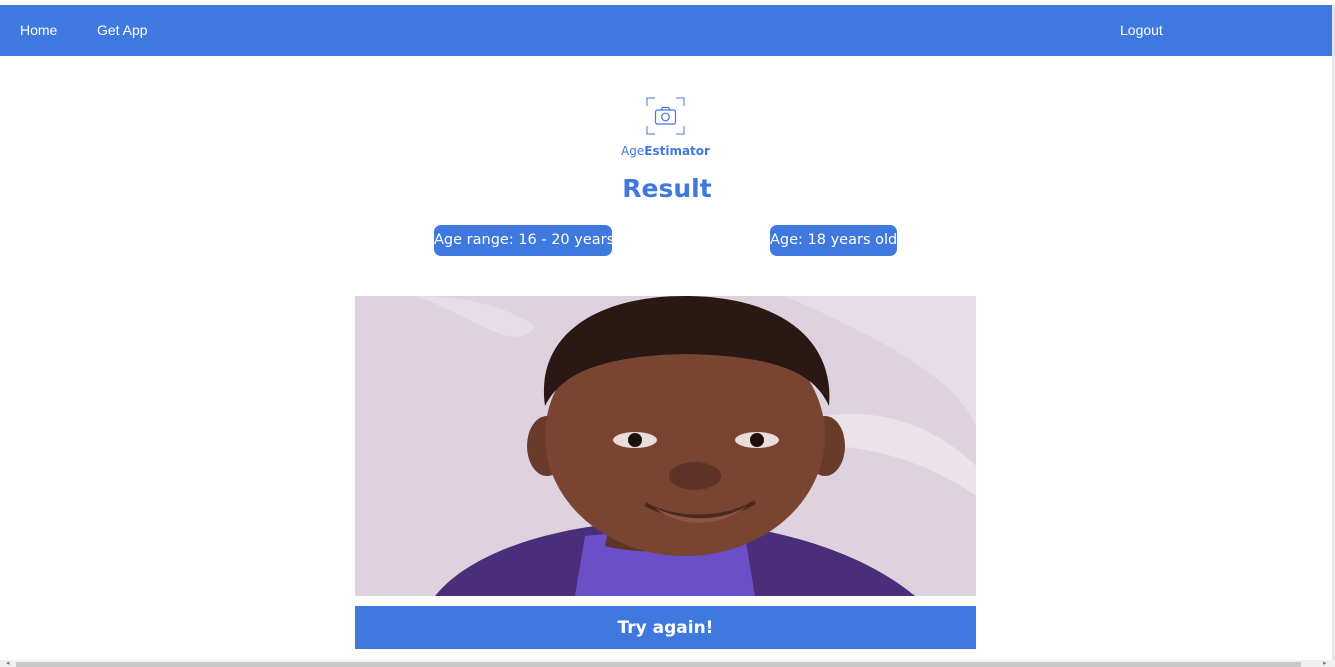 This screenshot has width=1335, height=667. What do you see at coordinates (122, 30) in the screenshot?
I see `nav-get-app-link: Get App` at bounding box center [122, 30].